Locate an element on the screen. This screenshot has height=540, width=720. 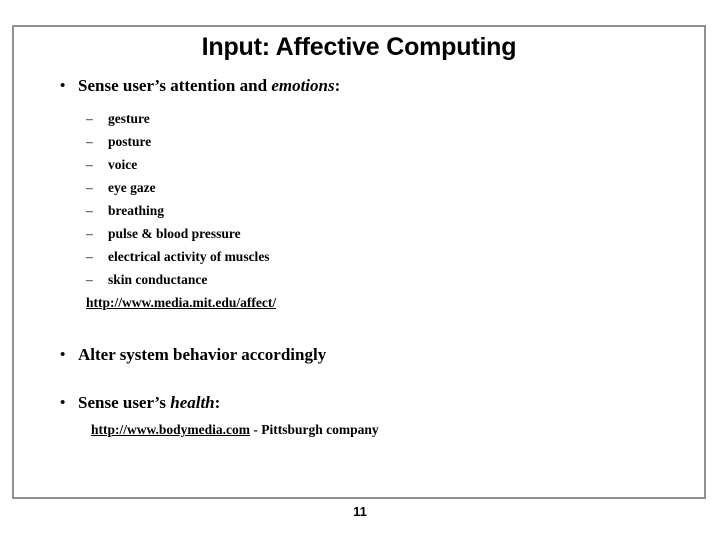
bullet-text-prefix: Sense user’s attention and is located at coordinates (175, 85).